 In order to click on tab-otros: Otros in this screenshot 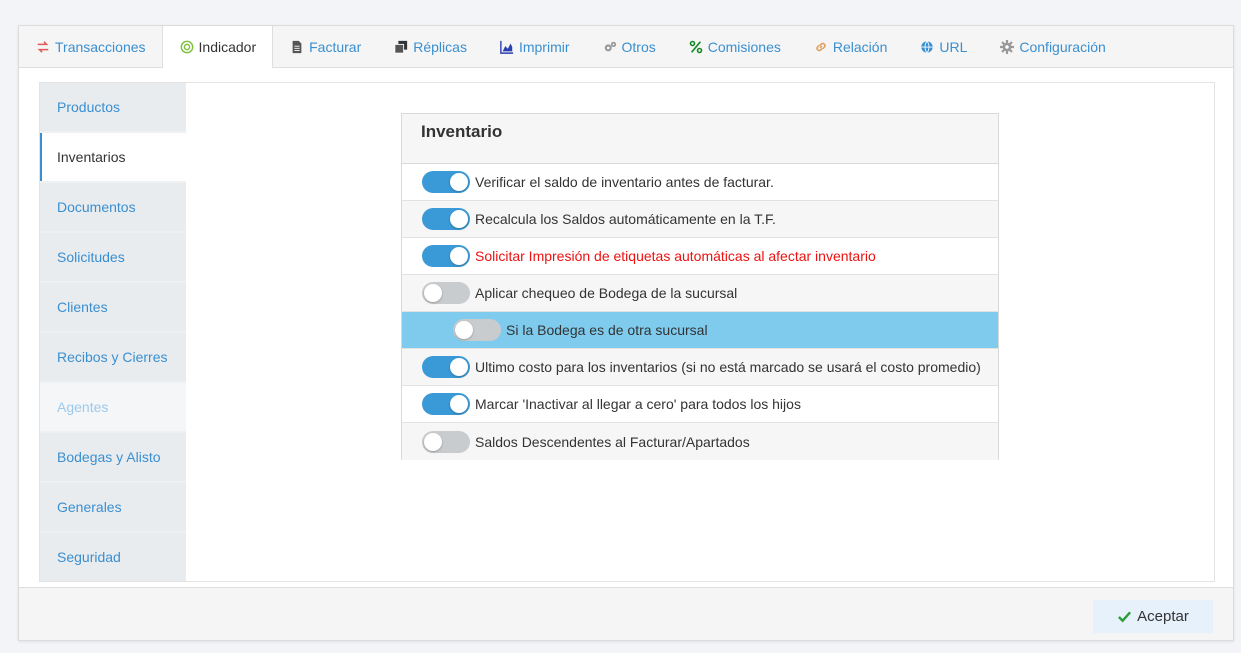, I will do `click(629, 46)`.